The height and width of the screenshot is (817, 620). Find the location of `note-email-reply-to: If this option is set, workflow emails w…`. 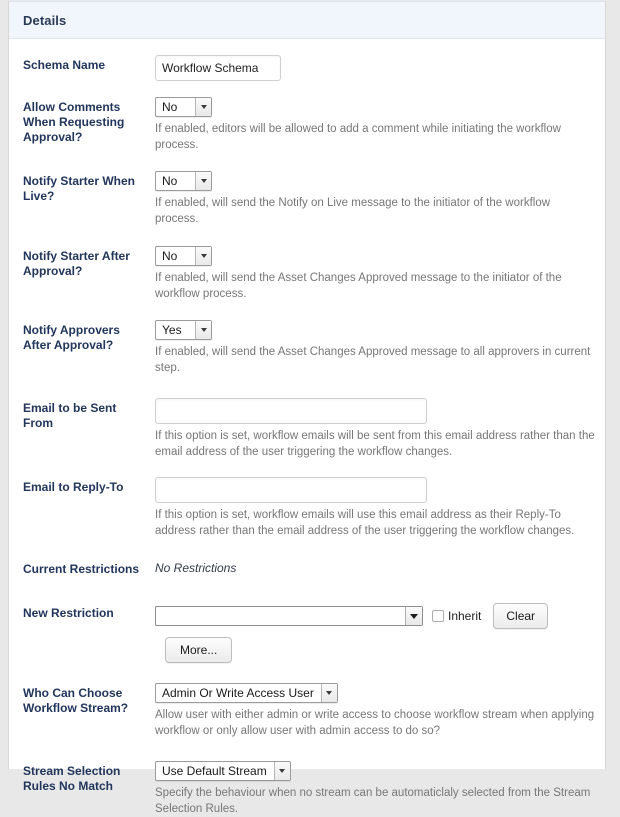

note-email-reply-to: If this option is set, workflow emails w… is located at coordinates (365, 523).